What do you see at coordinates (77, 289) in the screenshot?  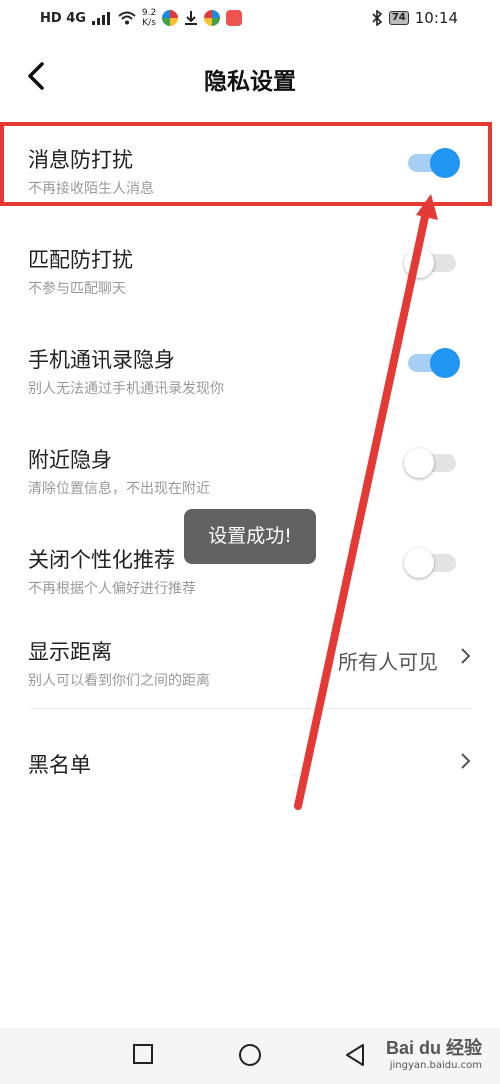 I see `setting-subtitle: 不参与匹配聊天` at bounding box center [77, 289].